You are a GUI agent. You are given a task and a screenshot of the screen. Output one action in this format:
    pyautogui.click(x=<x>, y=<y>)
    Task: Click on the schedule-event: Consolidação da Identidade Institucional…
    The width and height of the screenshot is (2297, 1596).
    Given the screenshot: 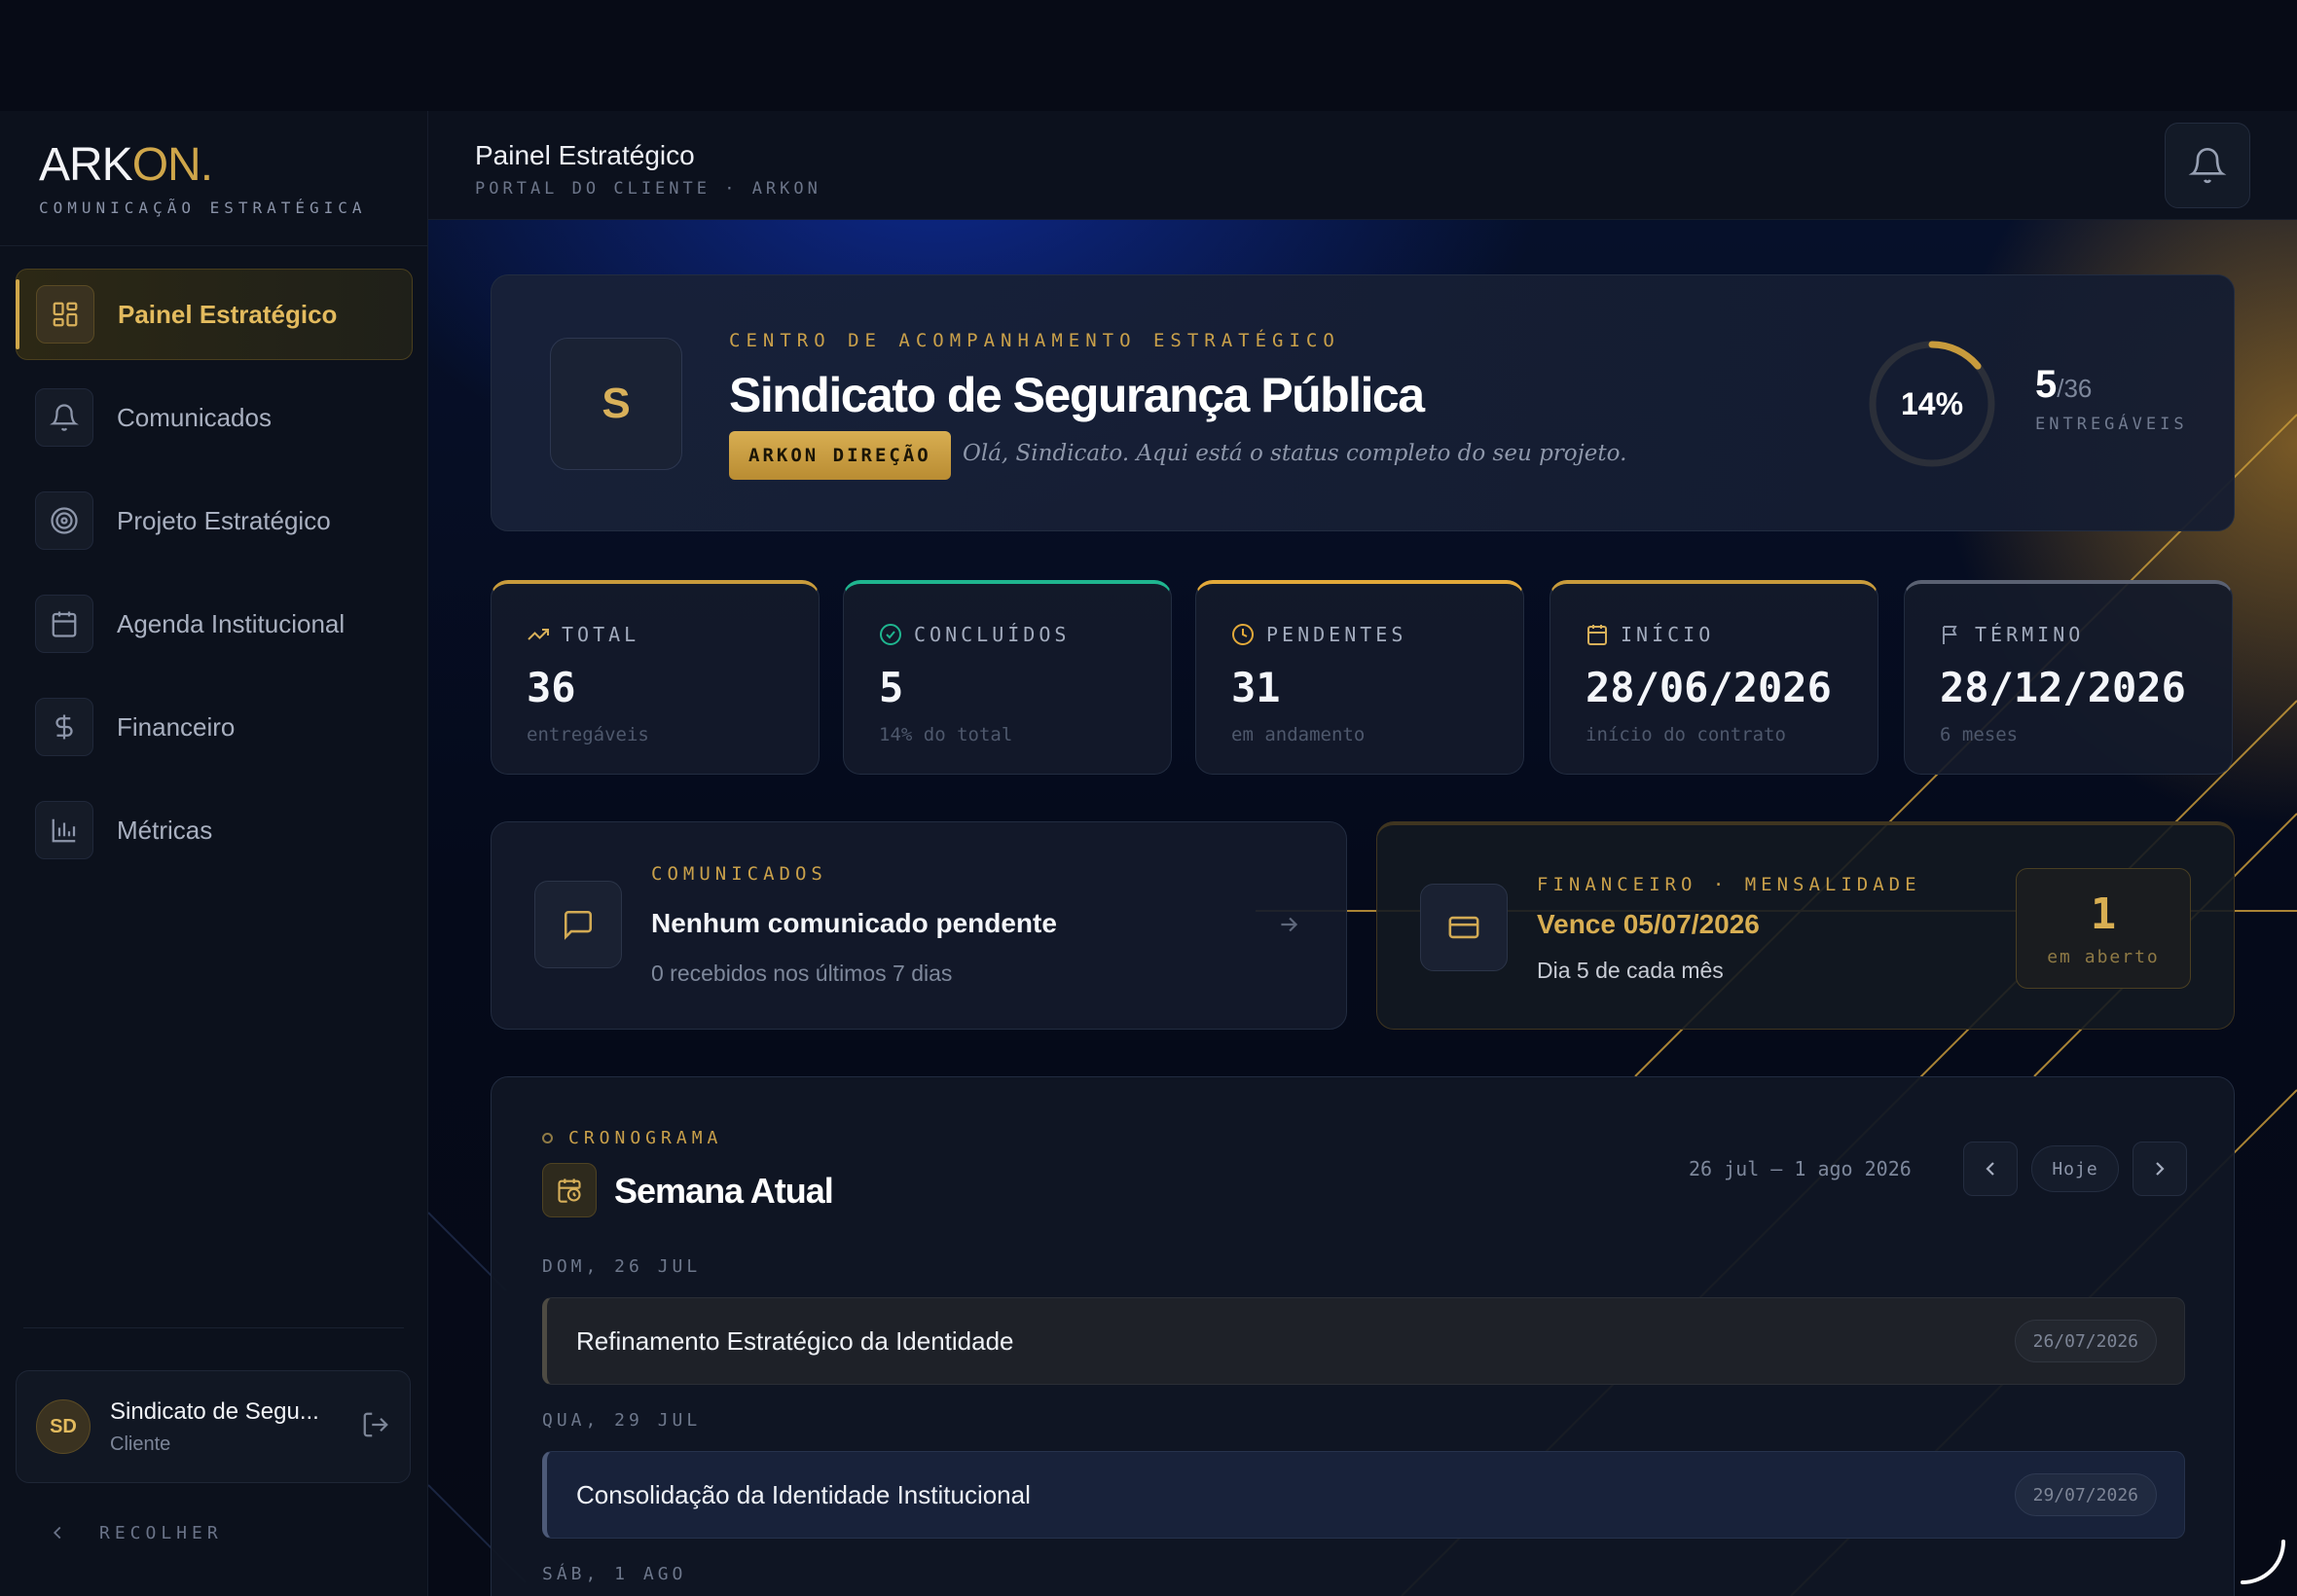 What is the action you would take?
    pyautogui.click(x=1363, y=1495)
    